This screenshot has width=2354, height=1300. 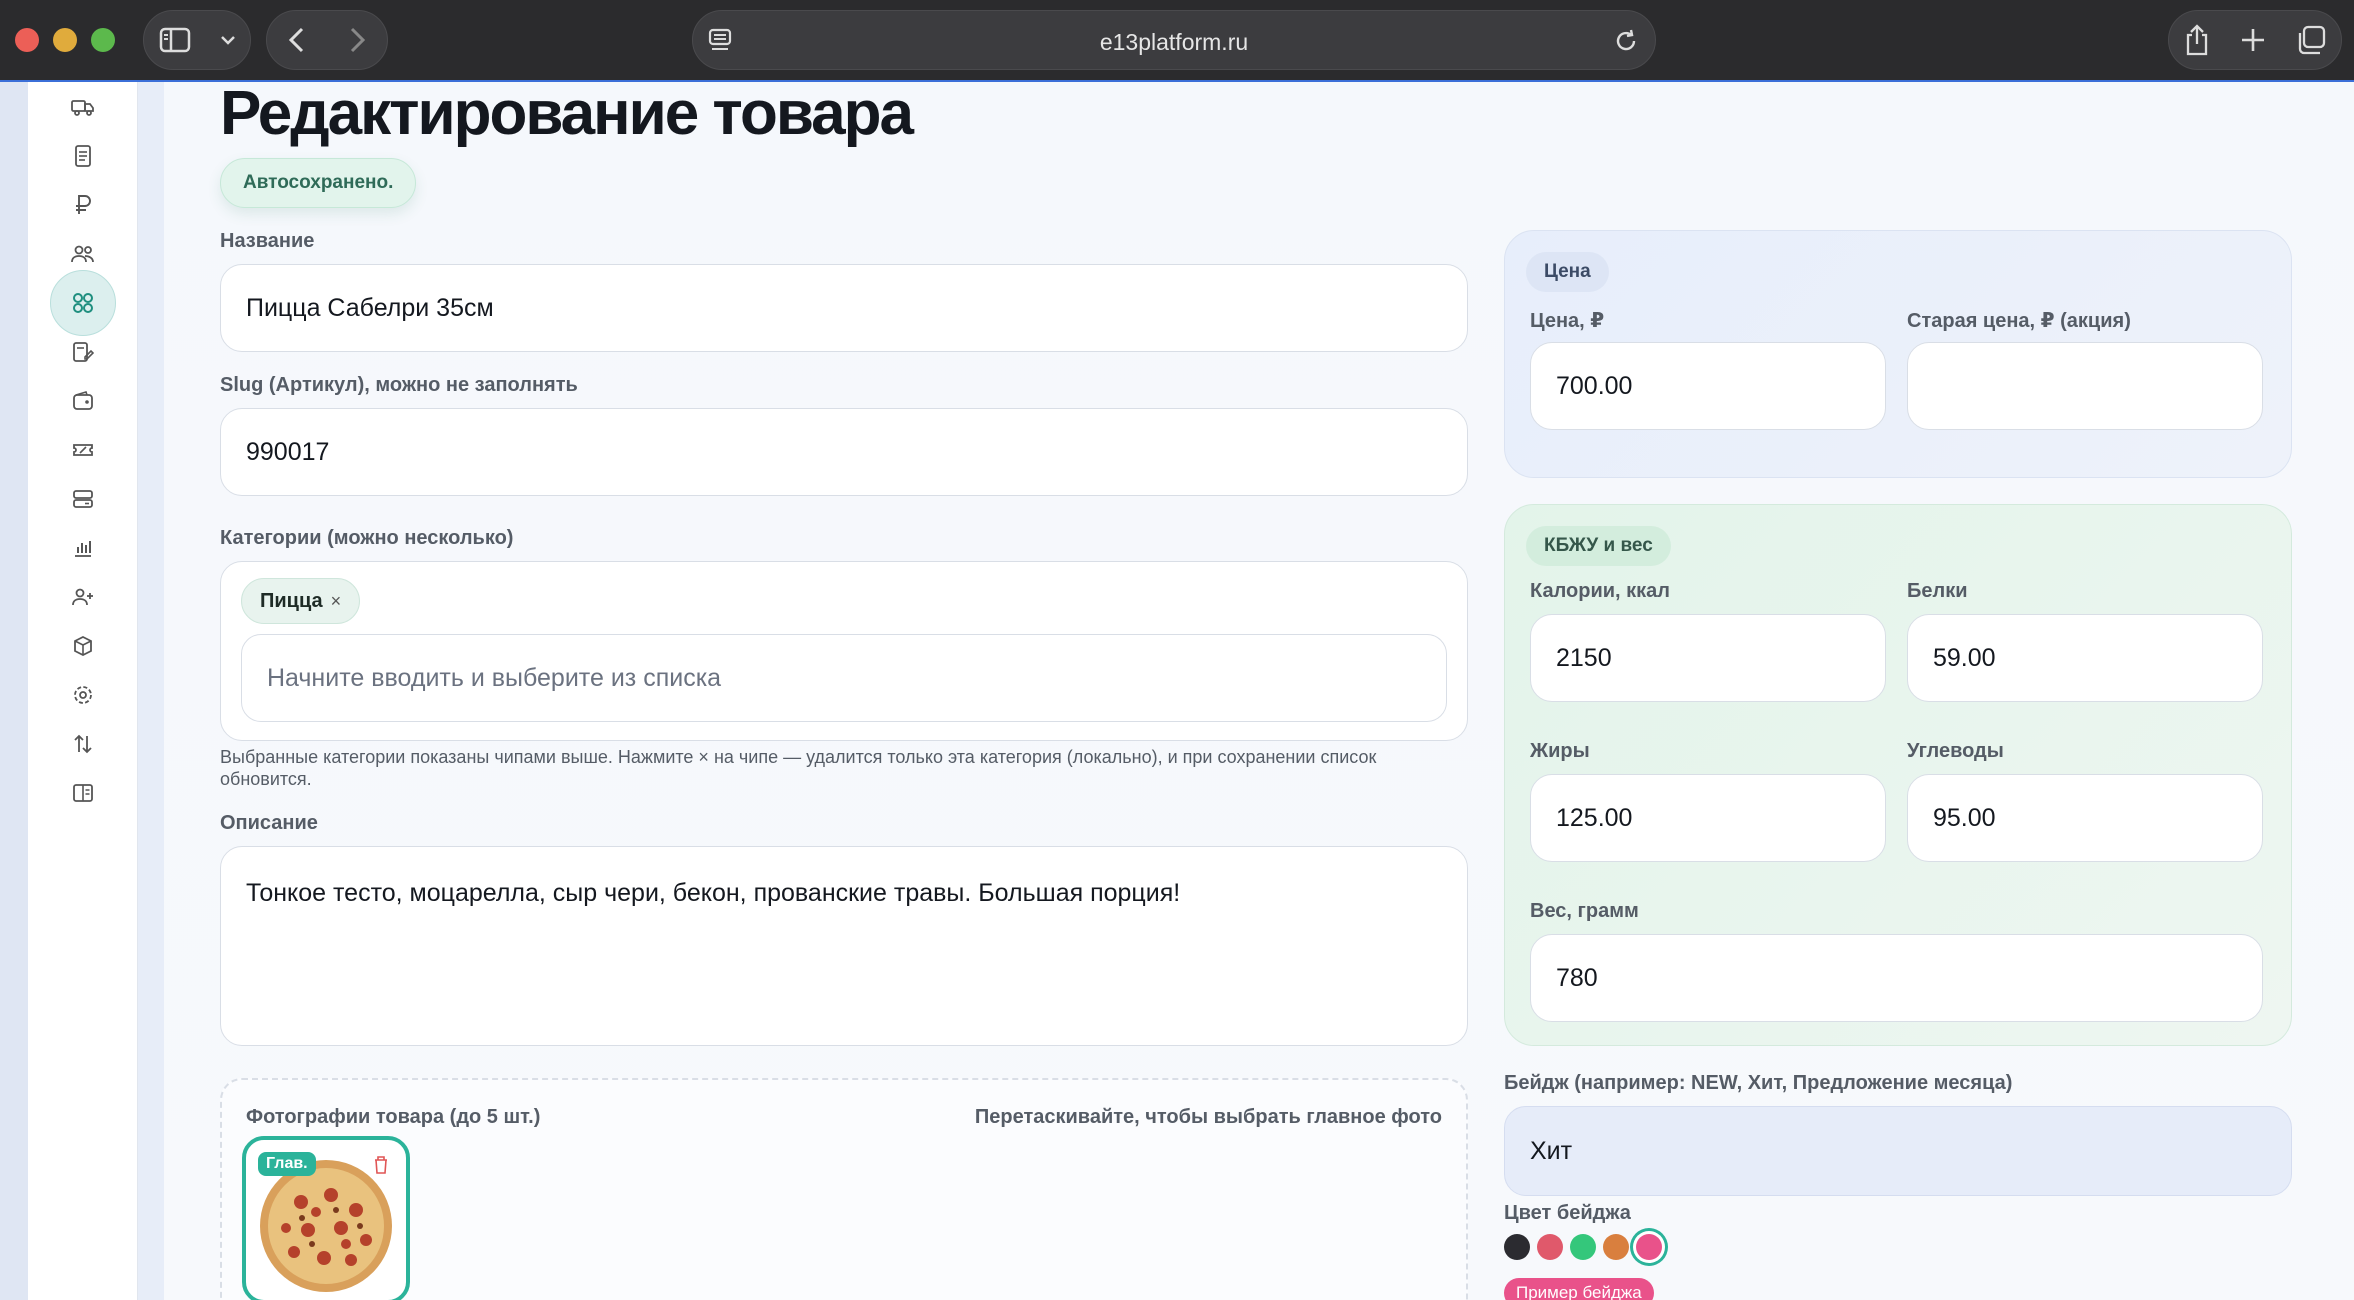 I want to click on price-label: Цена, ₽, so click(x=1567, y=321).